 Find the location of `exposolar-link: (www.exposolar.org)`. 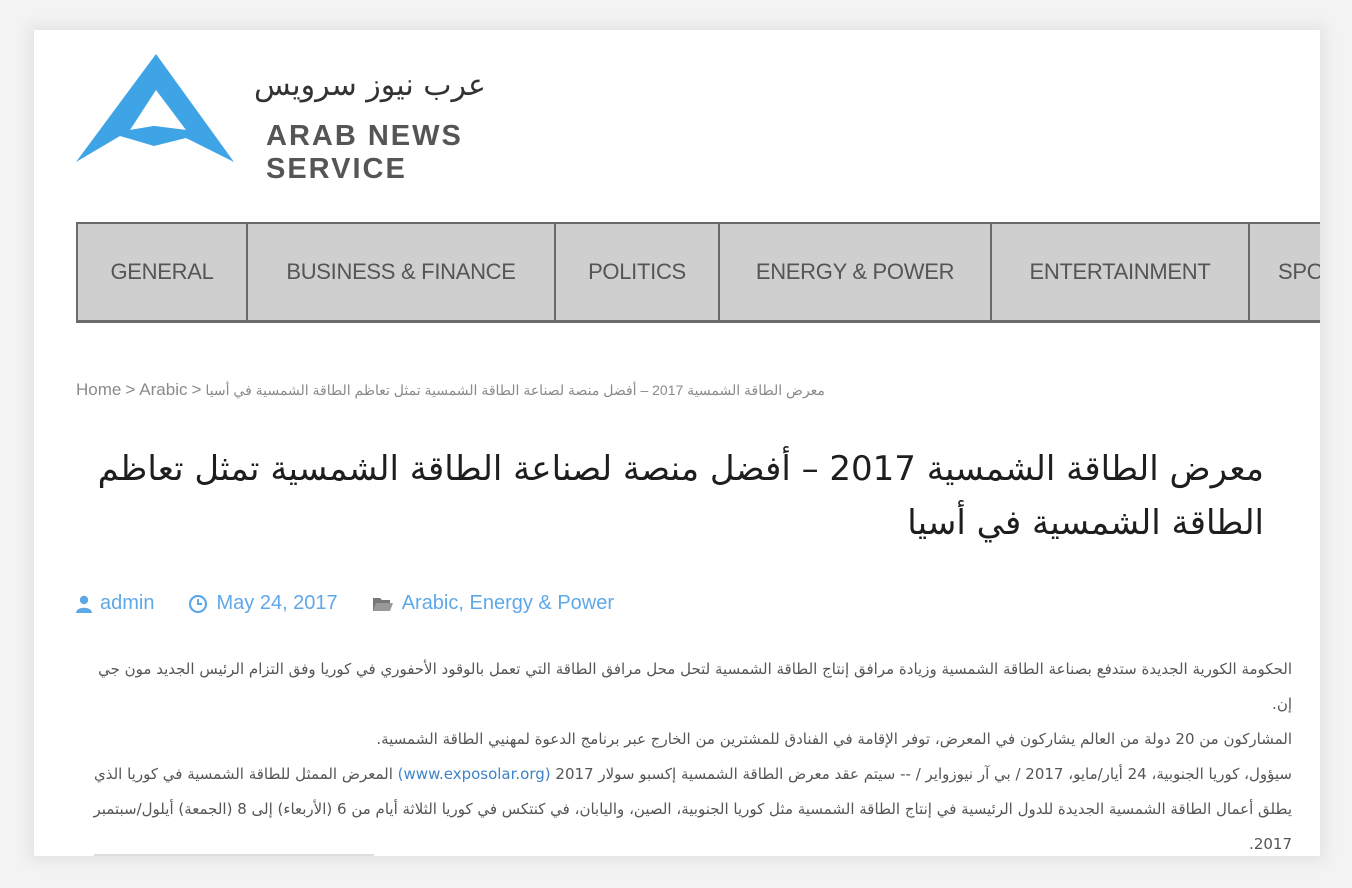

exposolar-link: (www.exposolar.org) is located at coordinates (474, 774).